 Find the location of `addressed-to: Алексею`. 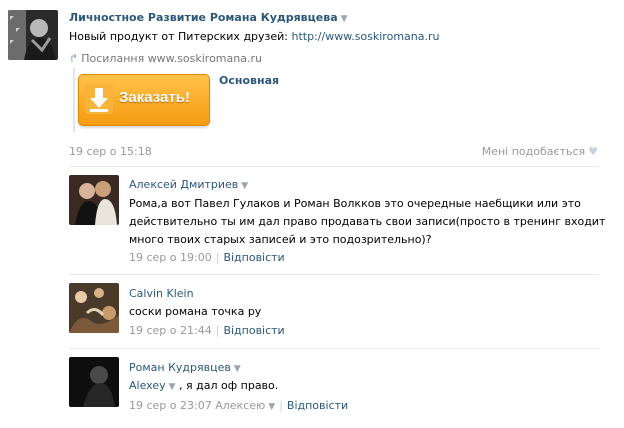

addressed-to: Алексею is located at coordinates (240, 405).